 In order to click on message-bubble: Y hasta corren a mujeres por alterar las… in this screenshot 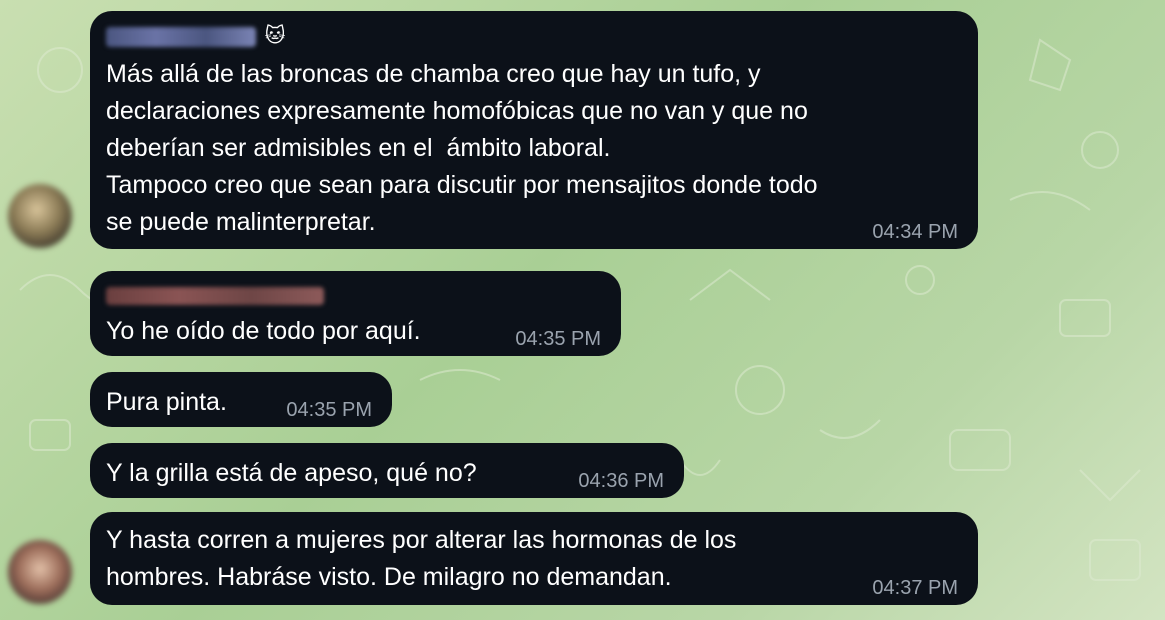, I will do `click(534, 558)`.